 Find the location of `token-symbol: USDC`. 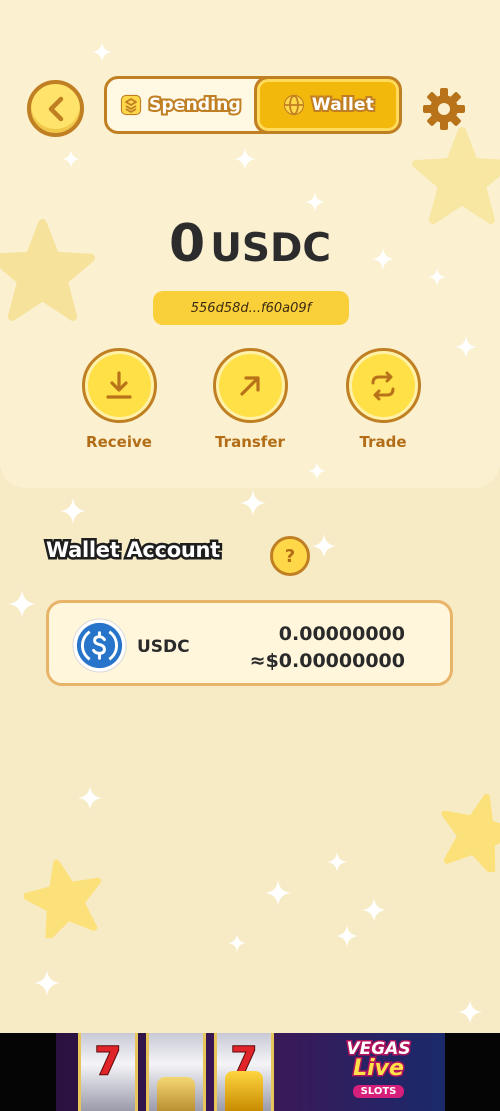

token-symbol: USDC is located at coordinates (163, 647).